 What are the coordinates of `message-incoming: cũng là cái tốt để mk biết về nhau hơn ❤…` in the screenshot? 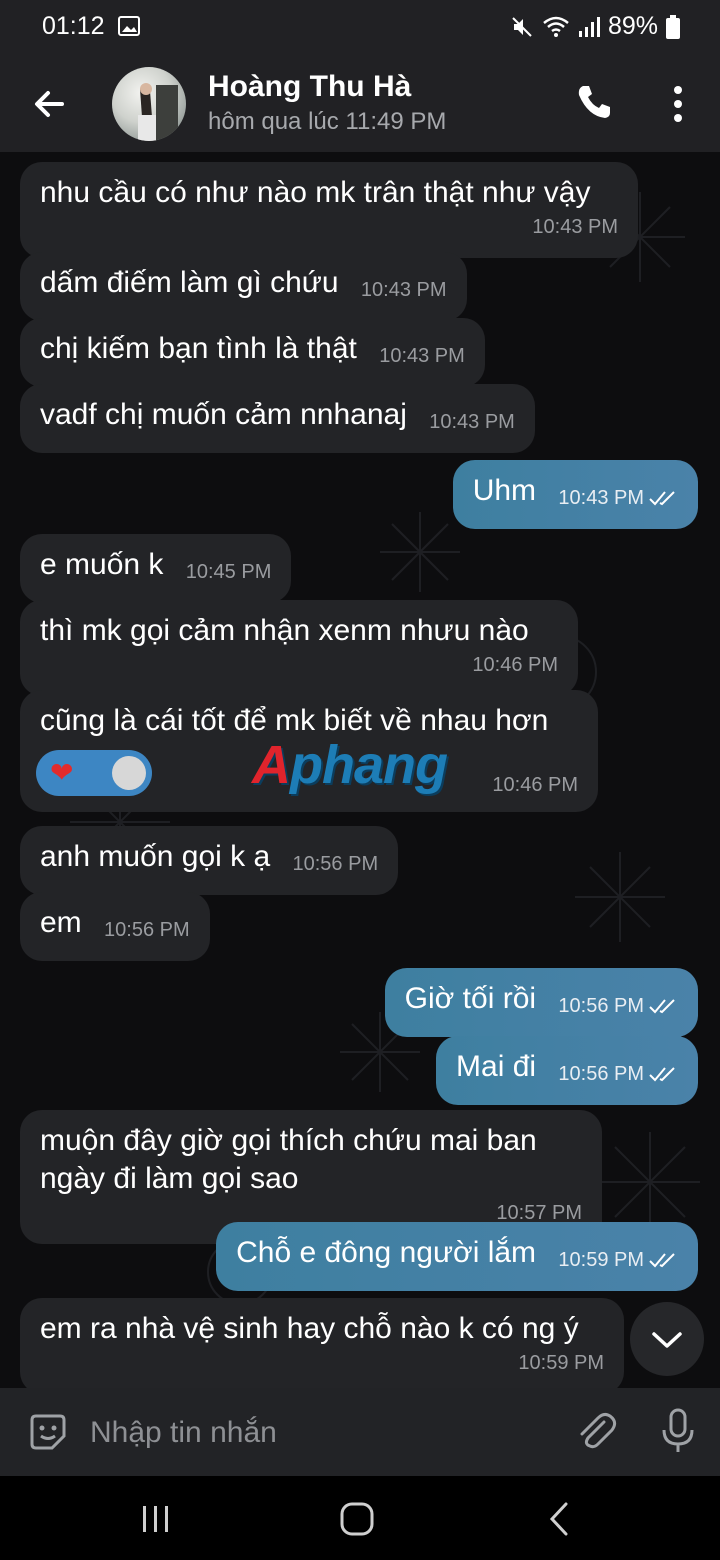 It's located at (309, 751).